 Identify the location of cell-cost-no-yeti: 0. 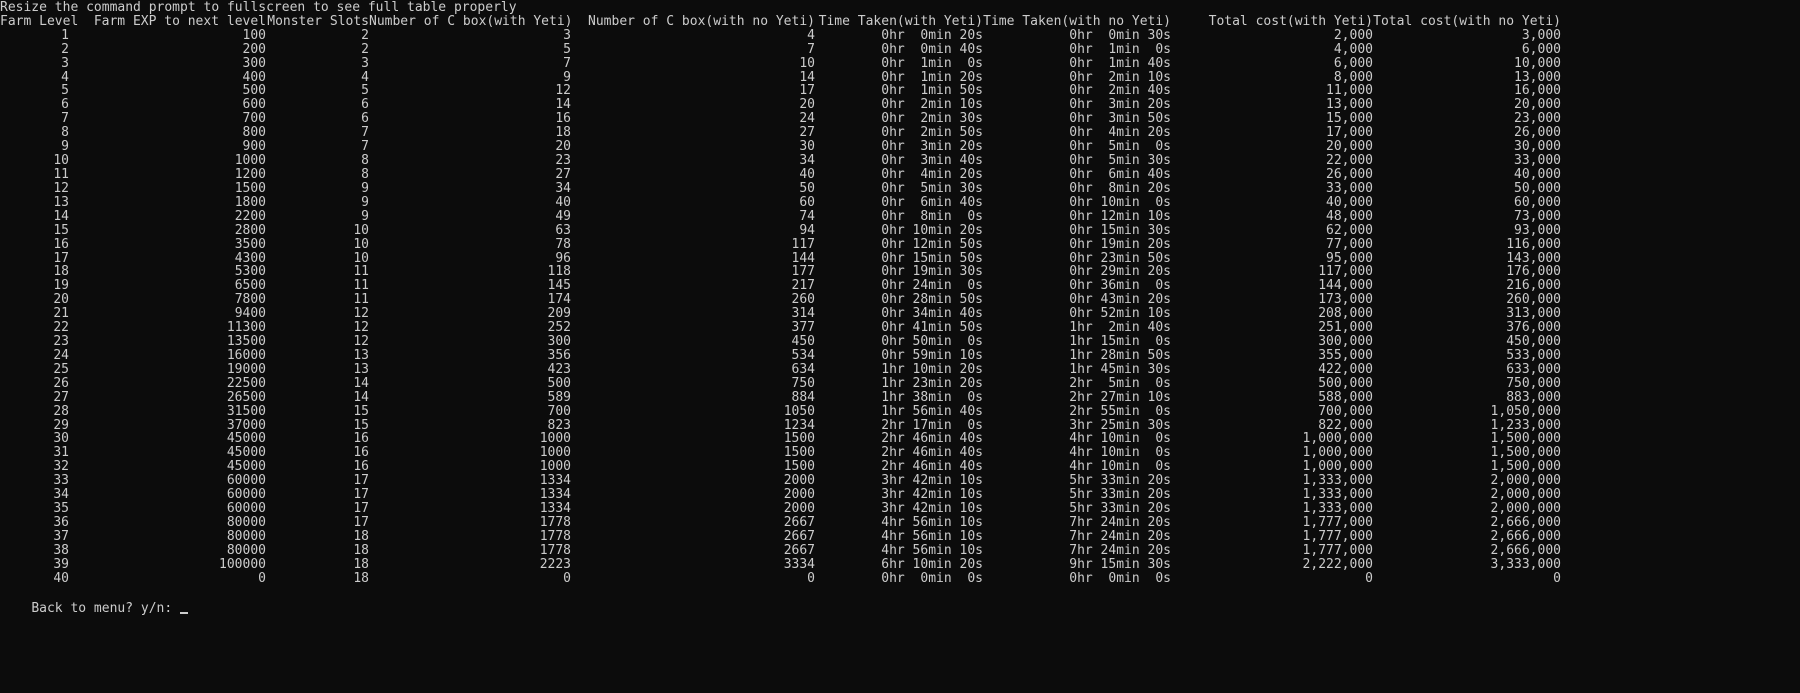
(1557, 578).